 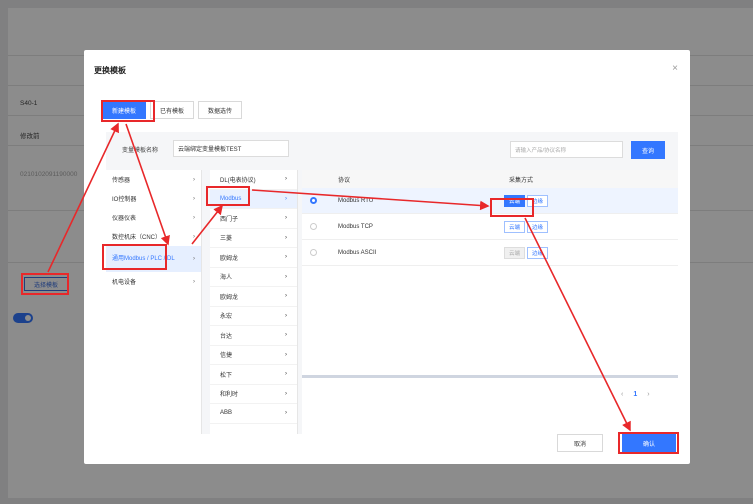 I want to click on tab-existing-template: 已有模板, so click(x=172, y=110).